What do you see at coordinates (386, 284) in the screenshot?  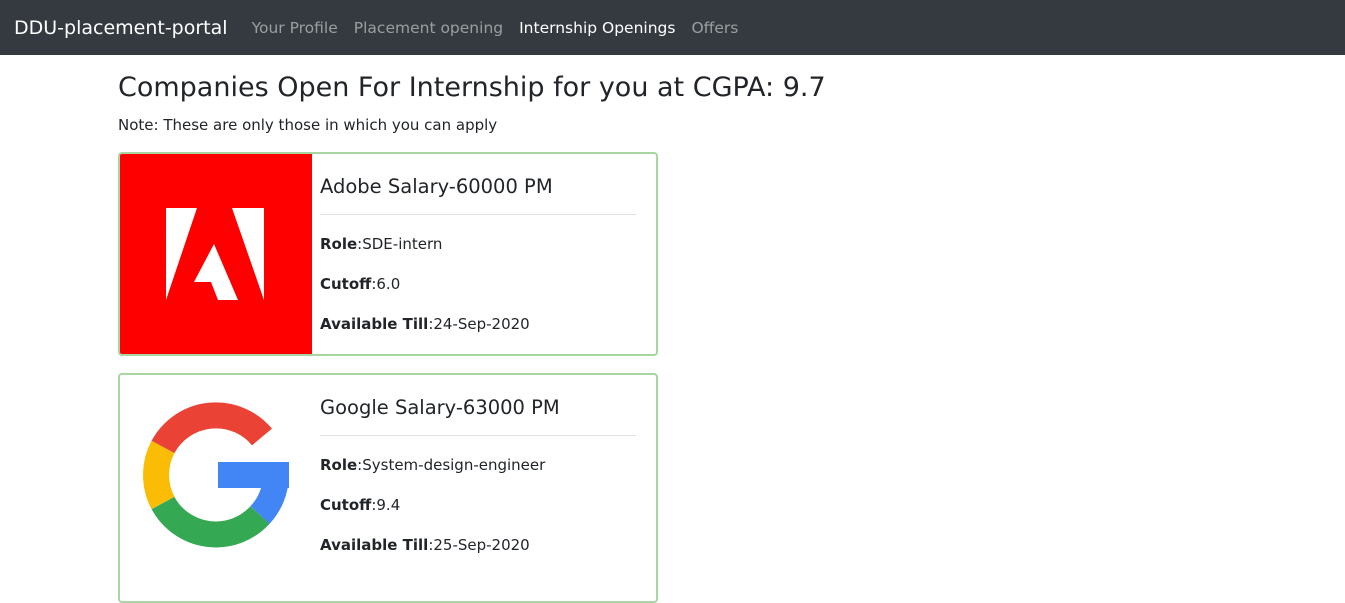 I see `cutoff-value: :6.0` at bounding box center [386, 284].